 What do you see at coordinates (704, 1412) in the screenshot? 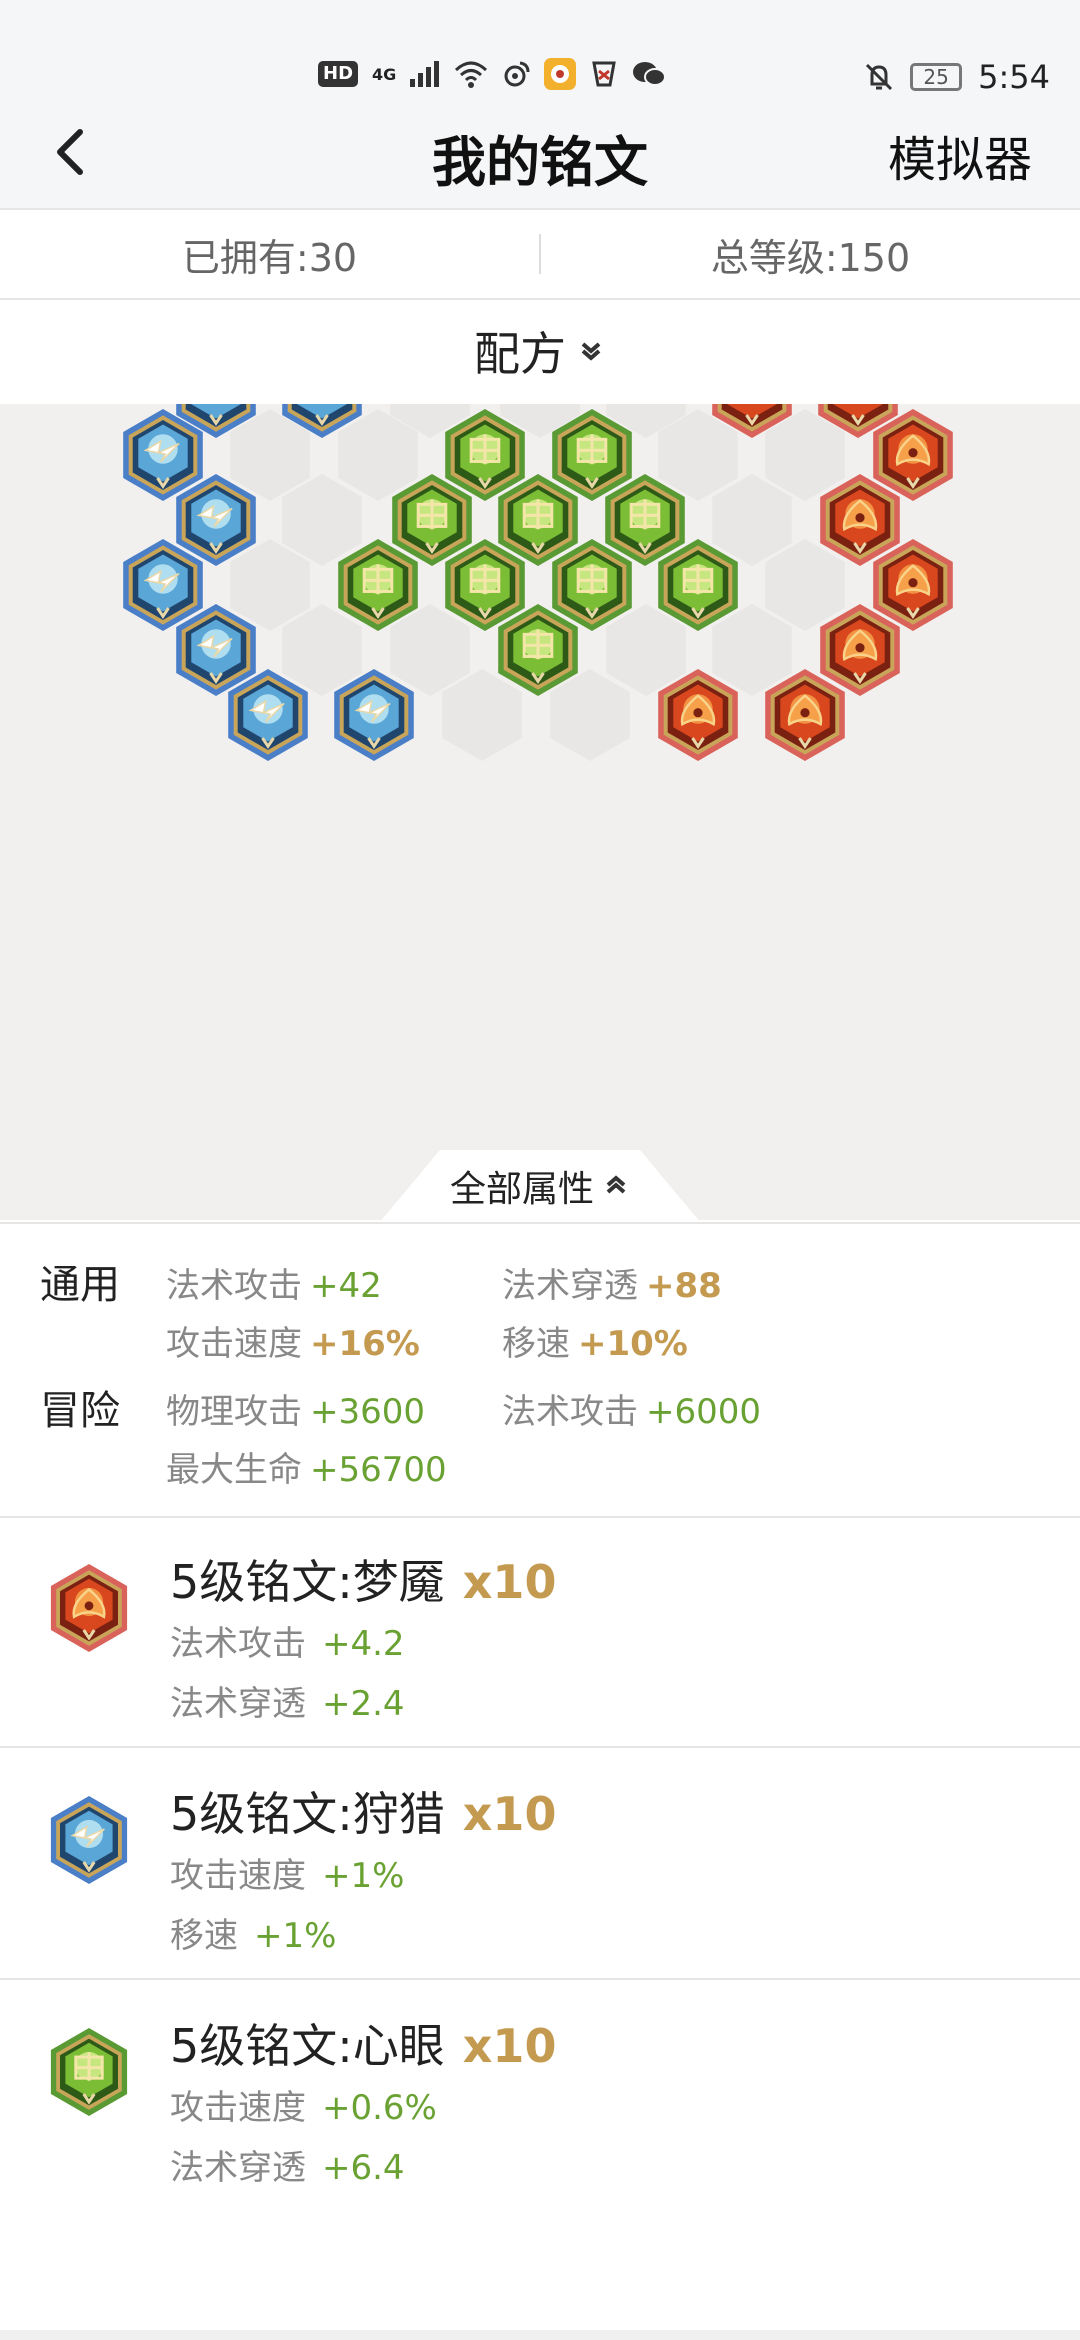
I see `stat-value: +6000` at bounding box center [704, 1412].